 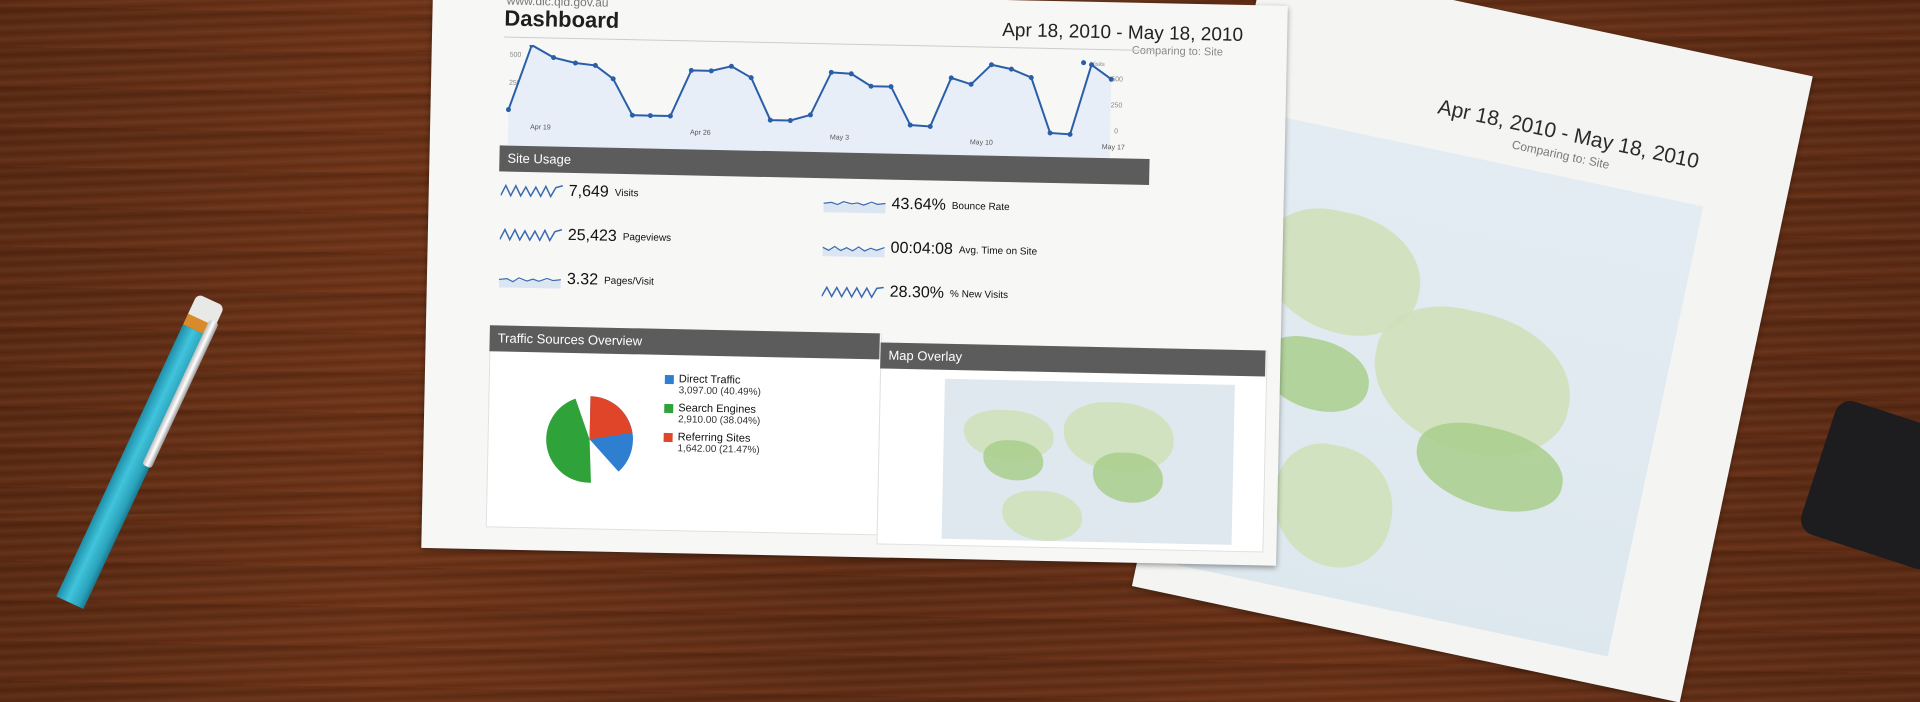 I want to click on metric-value: 28.30%, so click(x=917, y=292).